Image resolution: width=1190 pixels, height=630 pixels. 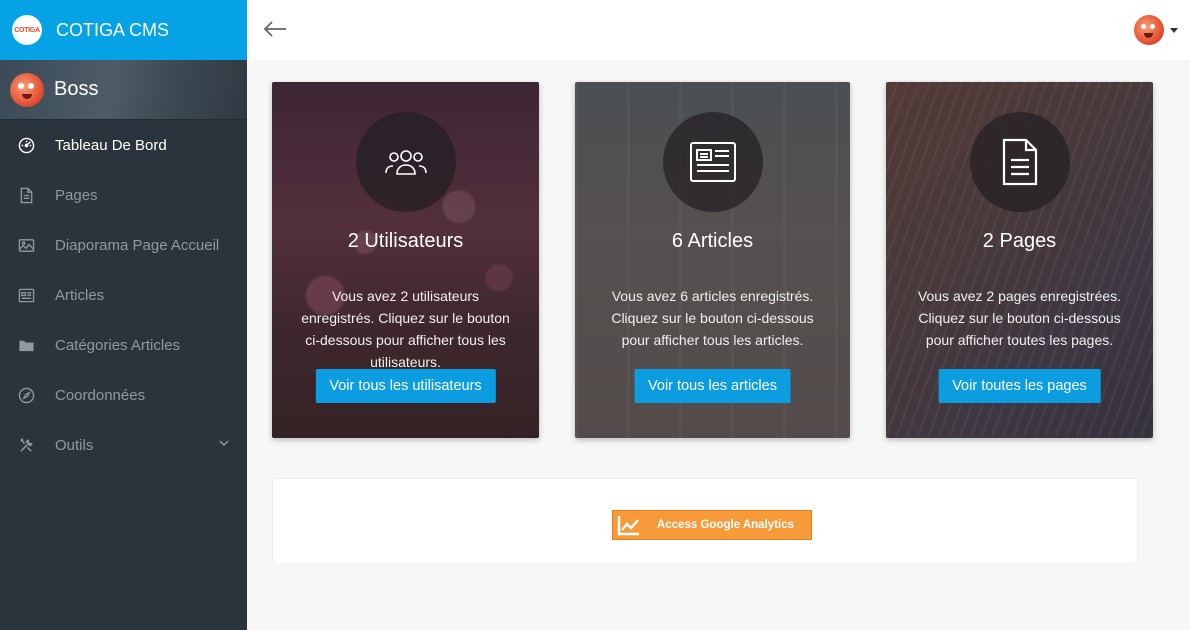 What do you see at coordinates (76, 195) in the screenshot?
I see `sidebar-item-label: Pages` at bounding box center [76, 195].